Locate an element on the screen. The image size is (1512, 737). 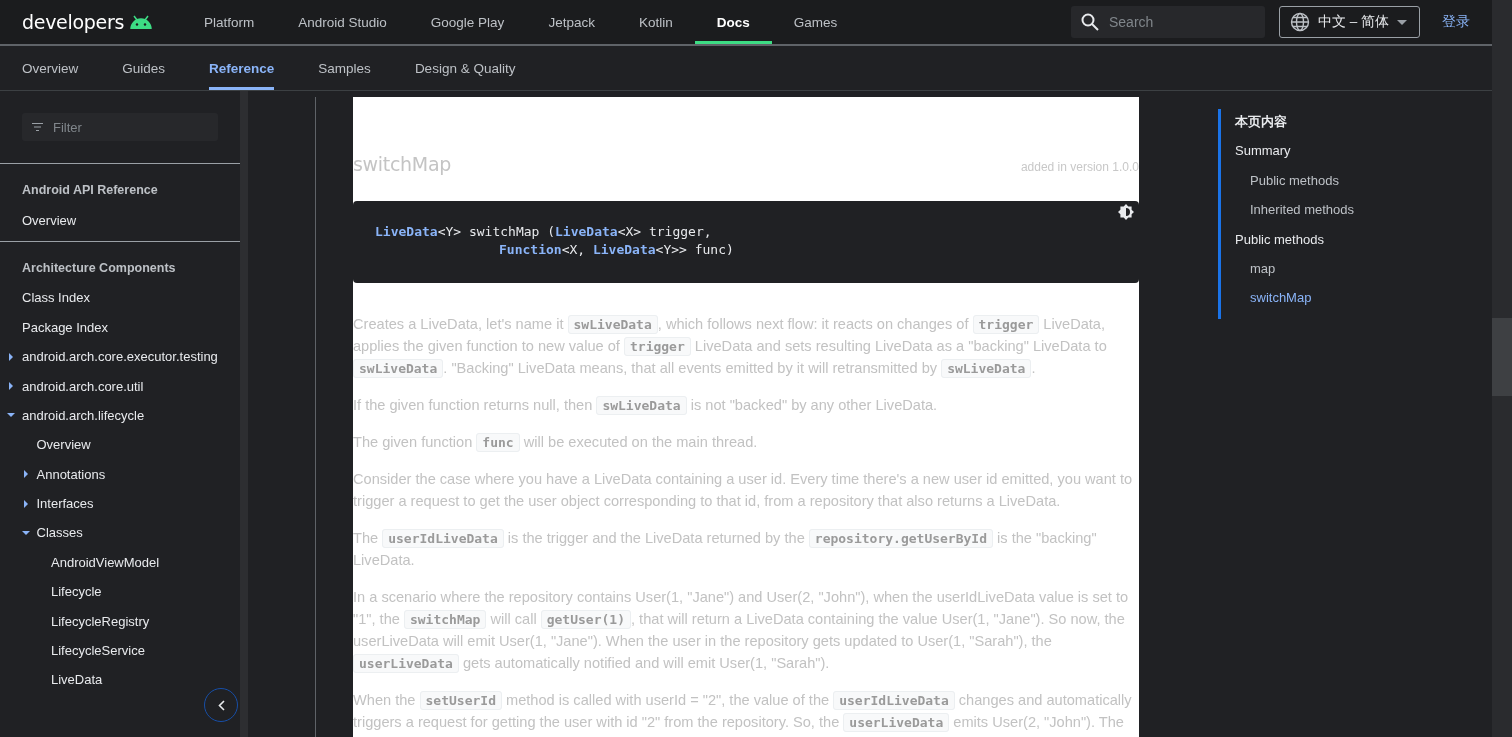
method-signature: LiveData<Y> switchMap (LiveData<X> trigger, Function<X, LiveData<Y>> func) is located at coordinates (555, 241).